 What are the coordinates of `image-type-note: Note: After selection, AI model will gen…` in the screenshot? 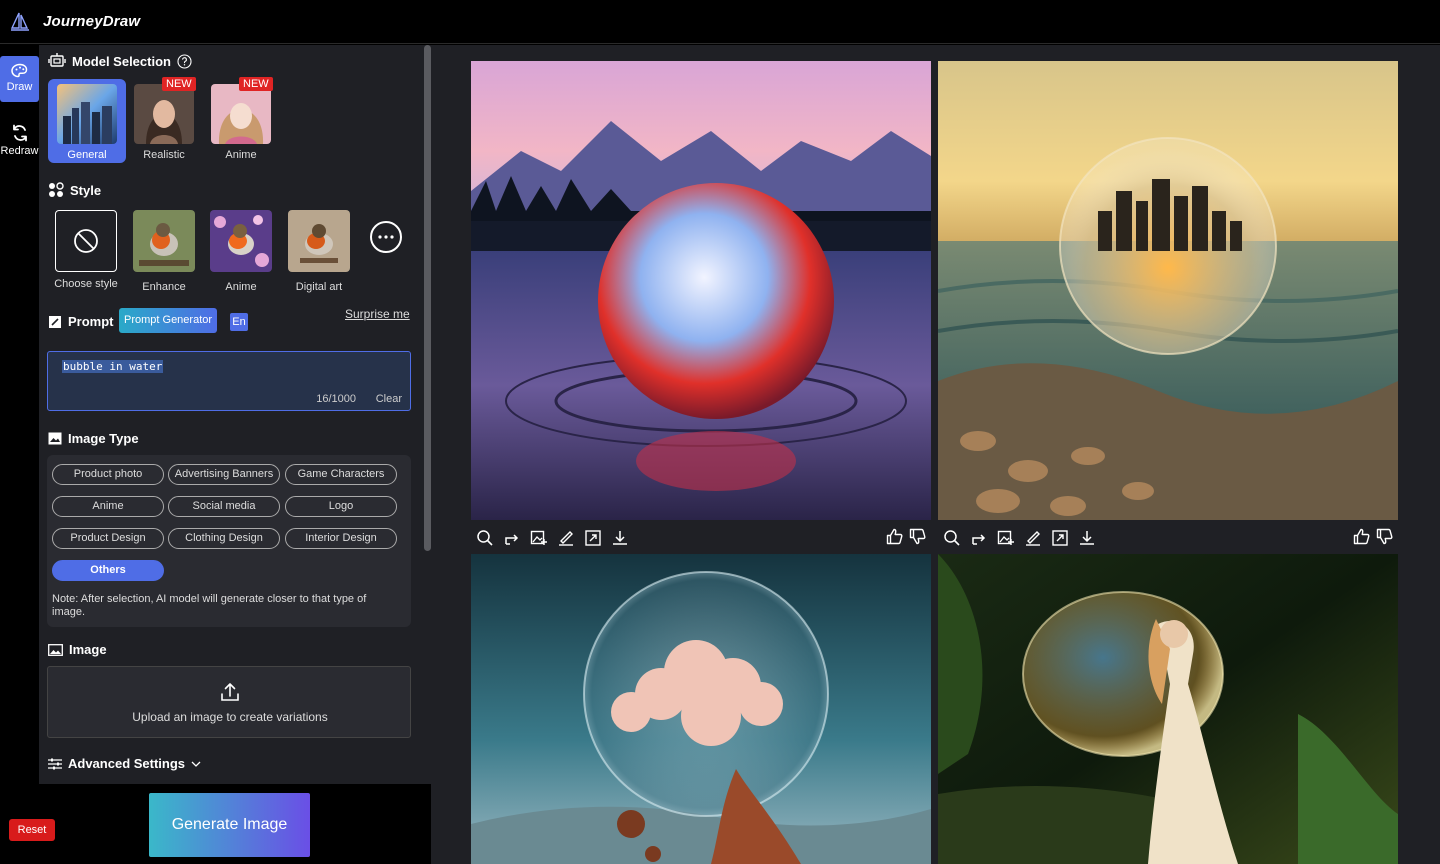 It's located at (209, 605).